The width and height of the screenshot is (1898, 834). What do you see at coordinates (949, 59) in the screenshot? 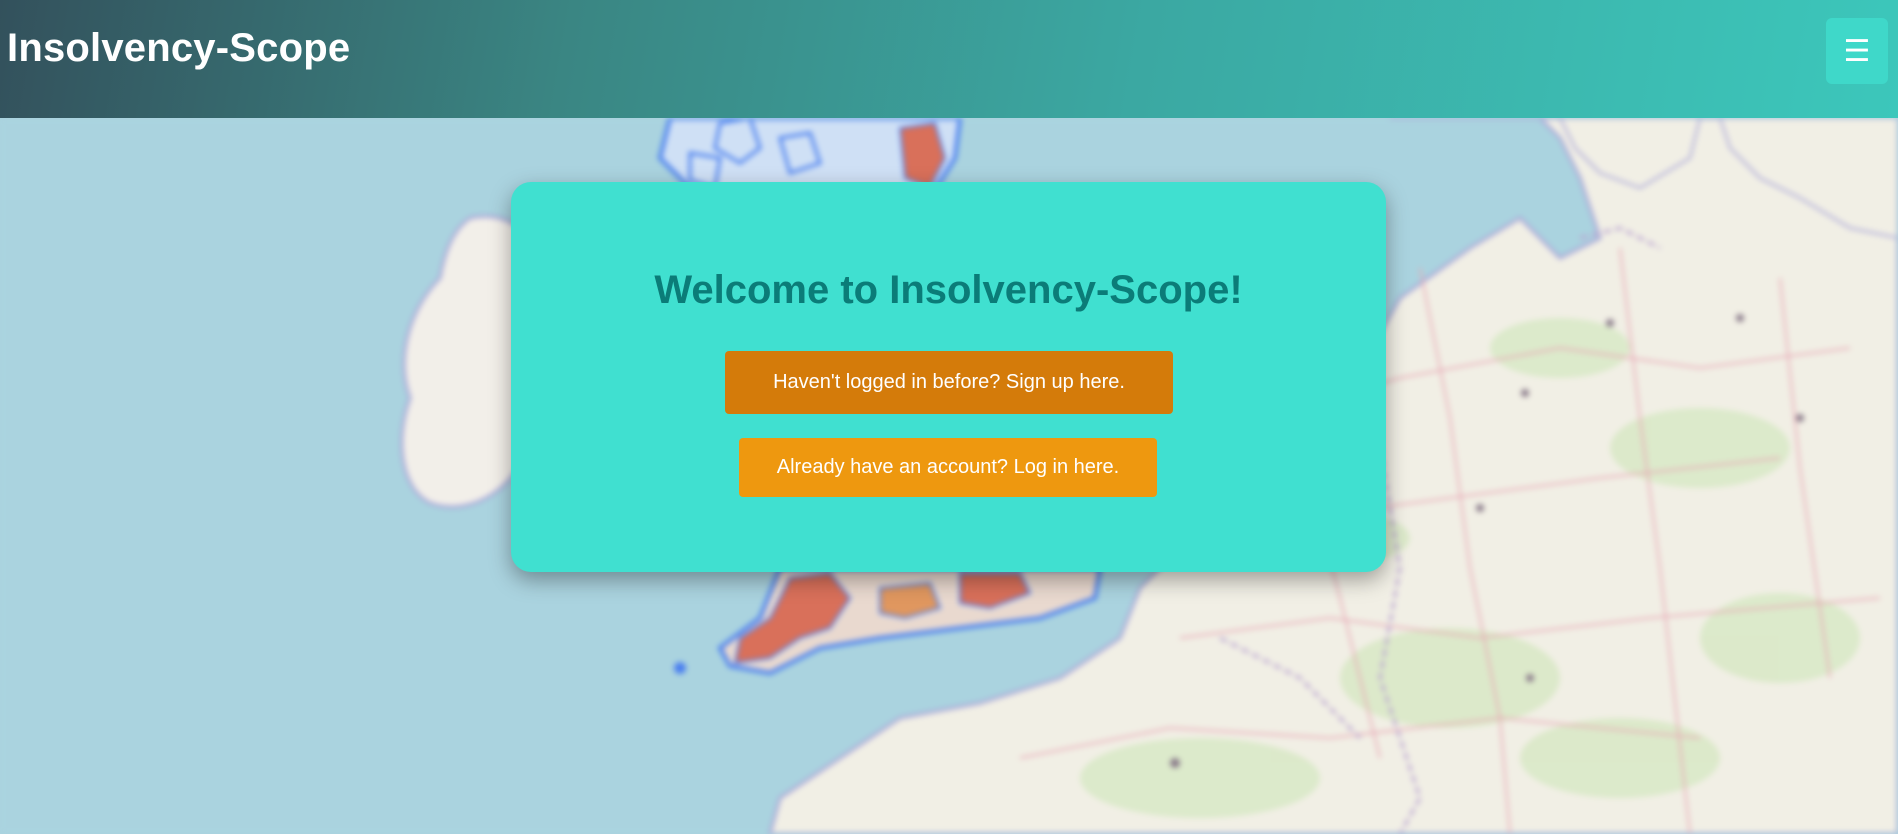
I see `top-navbar: Insolvency-Scope ☰` at bounding box center [949, 59].